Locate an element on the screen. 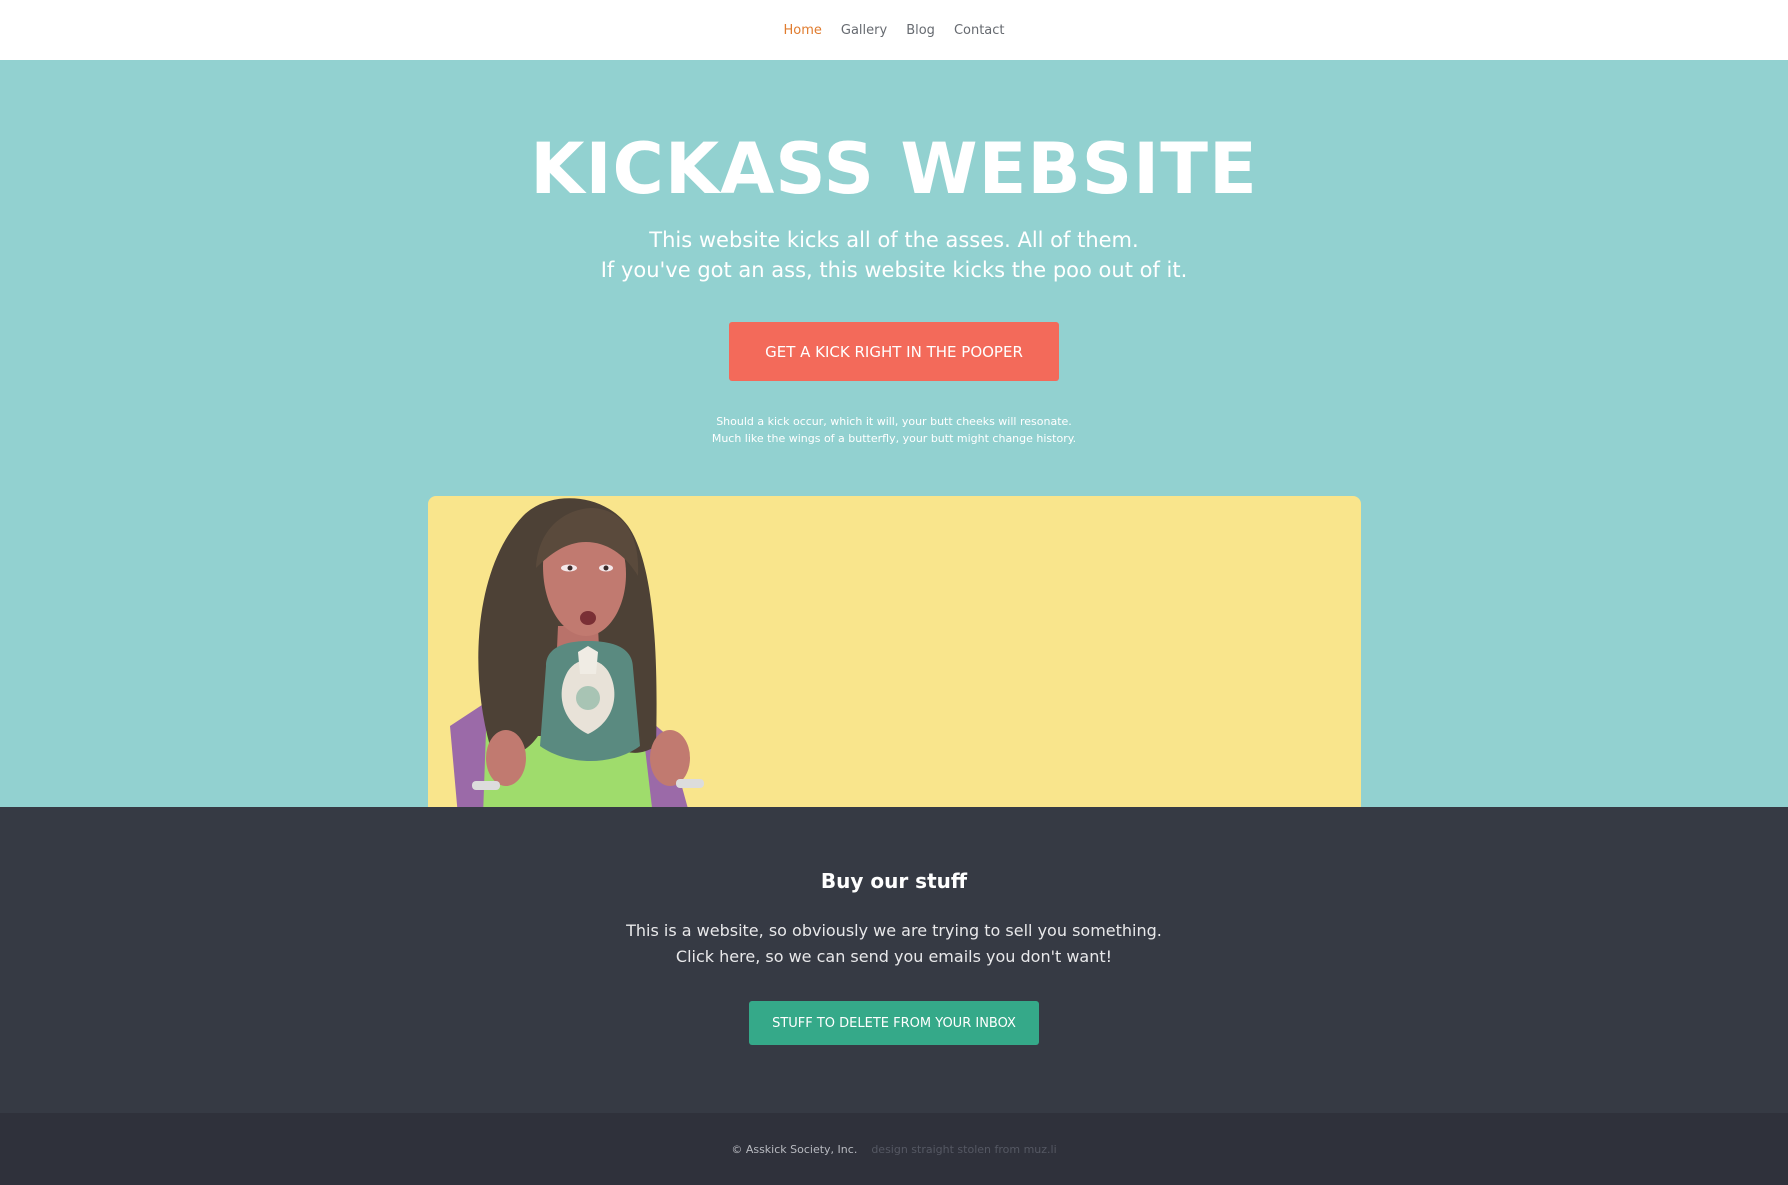 This screenshot has height=1185, width=1788. kick-cta-button: GET A KICK RIGHT IN THE POOPER is located at coordinates (894, 351).